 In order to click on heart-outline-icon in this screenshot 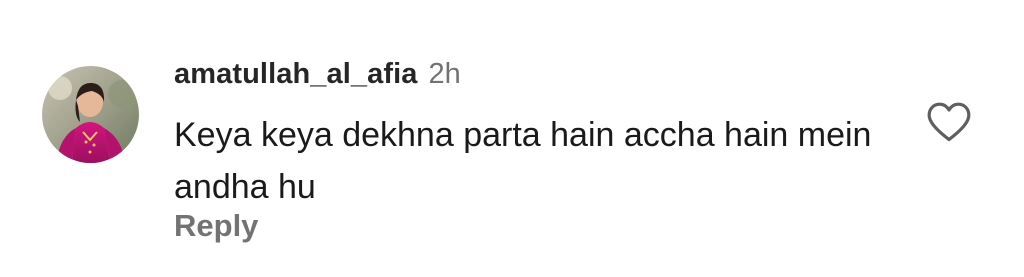, I will do `click(949, 122)`.